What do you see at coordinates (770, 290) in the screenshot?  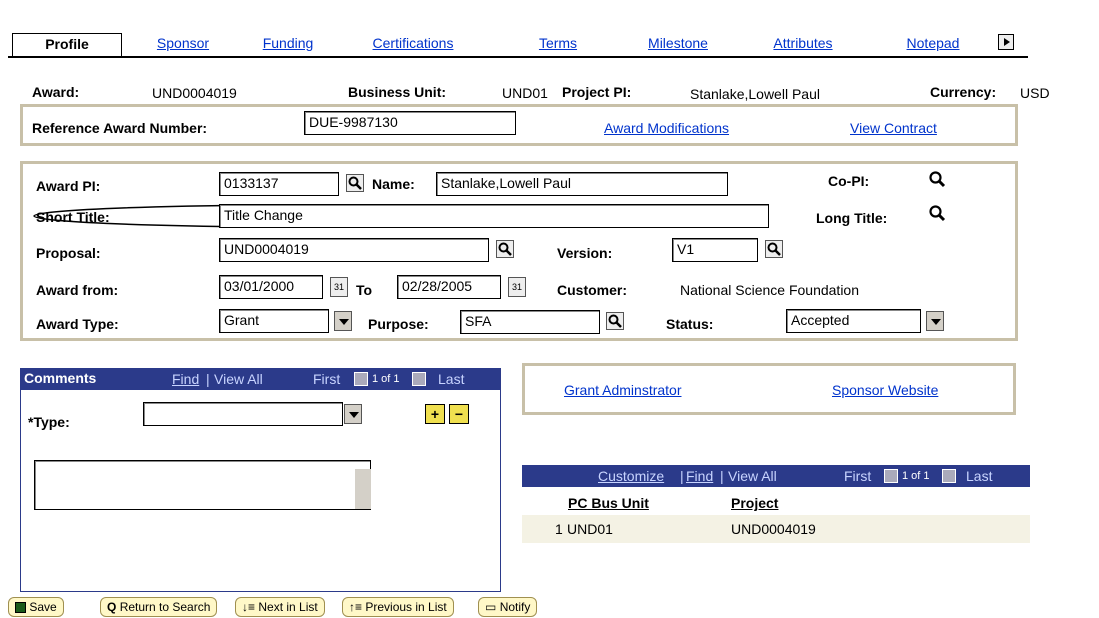 I see `customer-value: National Science Foundation` at bounding box center [770, 290].